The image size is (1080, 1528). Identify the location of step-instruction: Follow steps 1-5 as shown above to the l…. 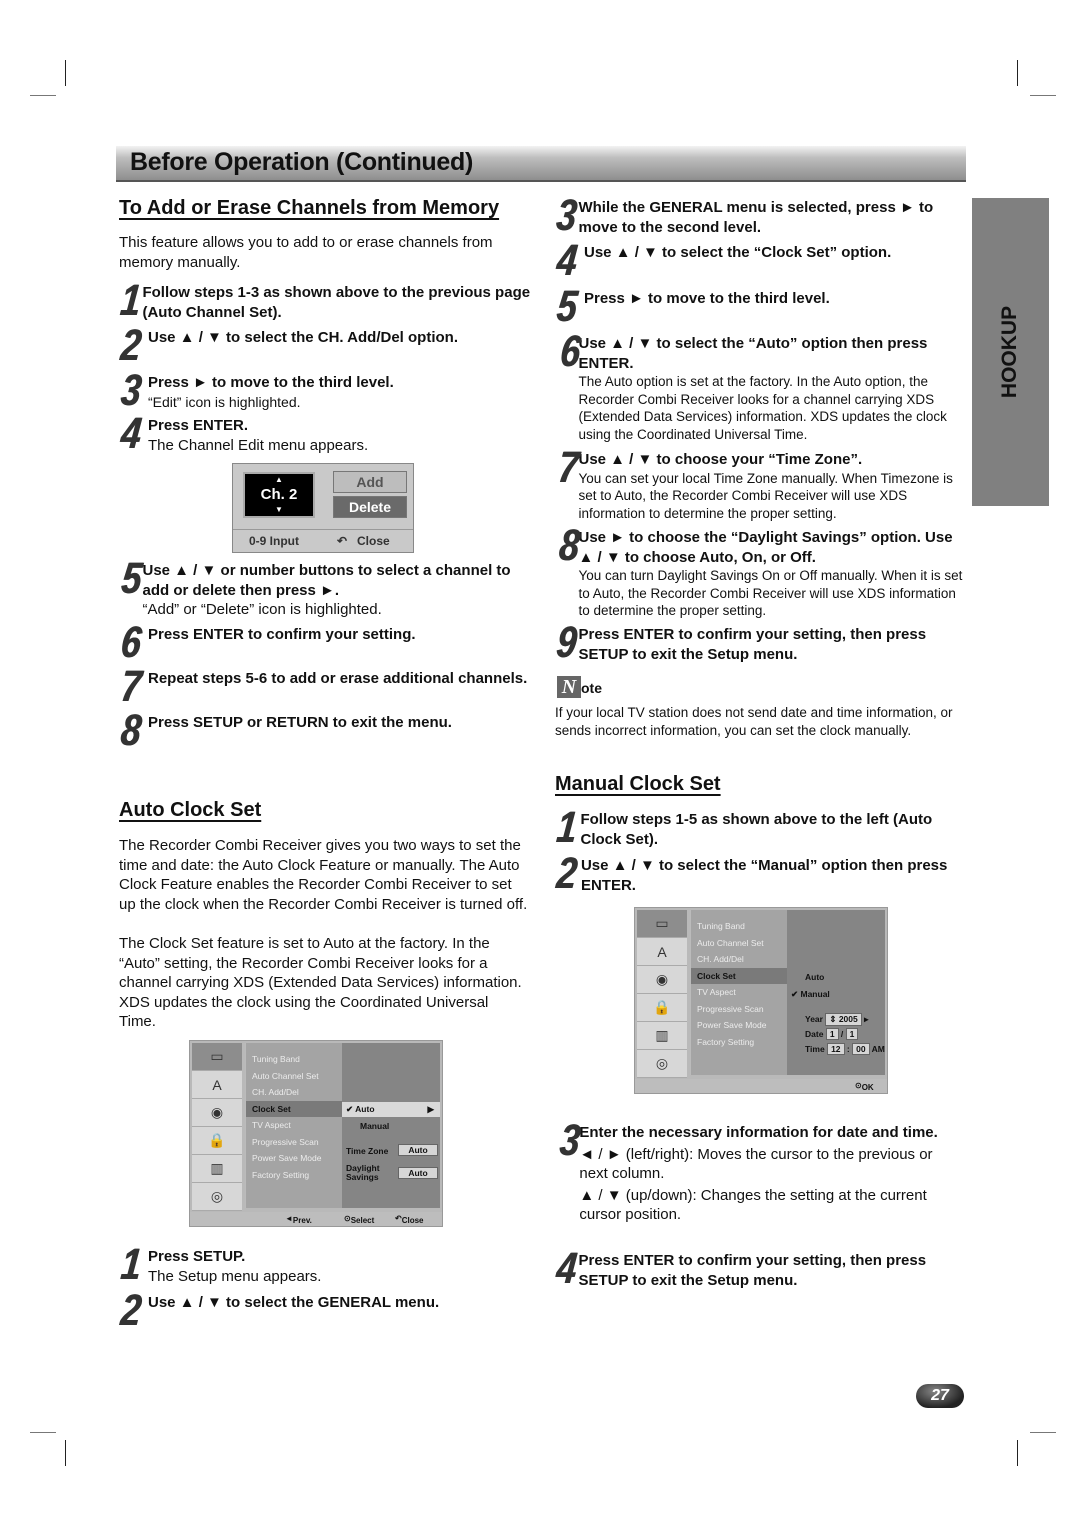
(756, 829).